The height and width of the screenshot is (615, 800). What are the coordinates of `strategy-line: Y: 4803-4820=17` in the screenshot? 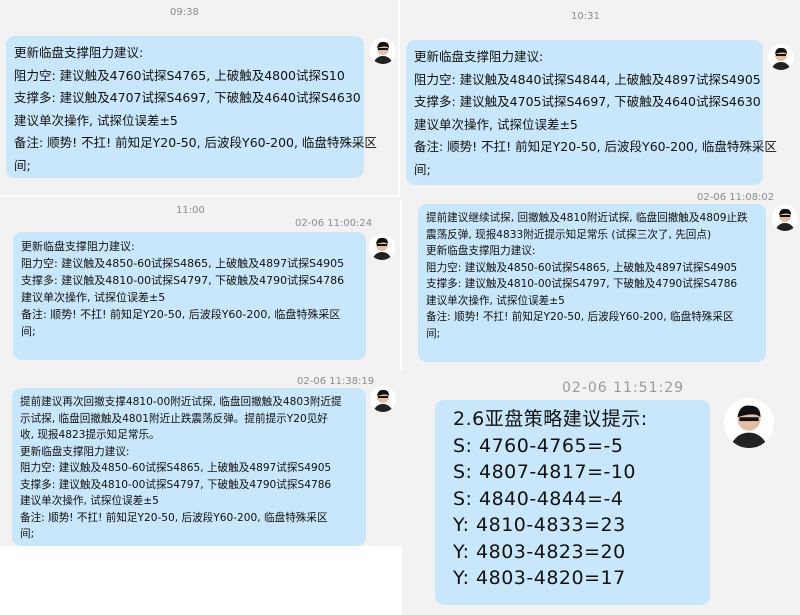 It's located at (539, 578).